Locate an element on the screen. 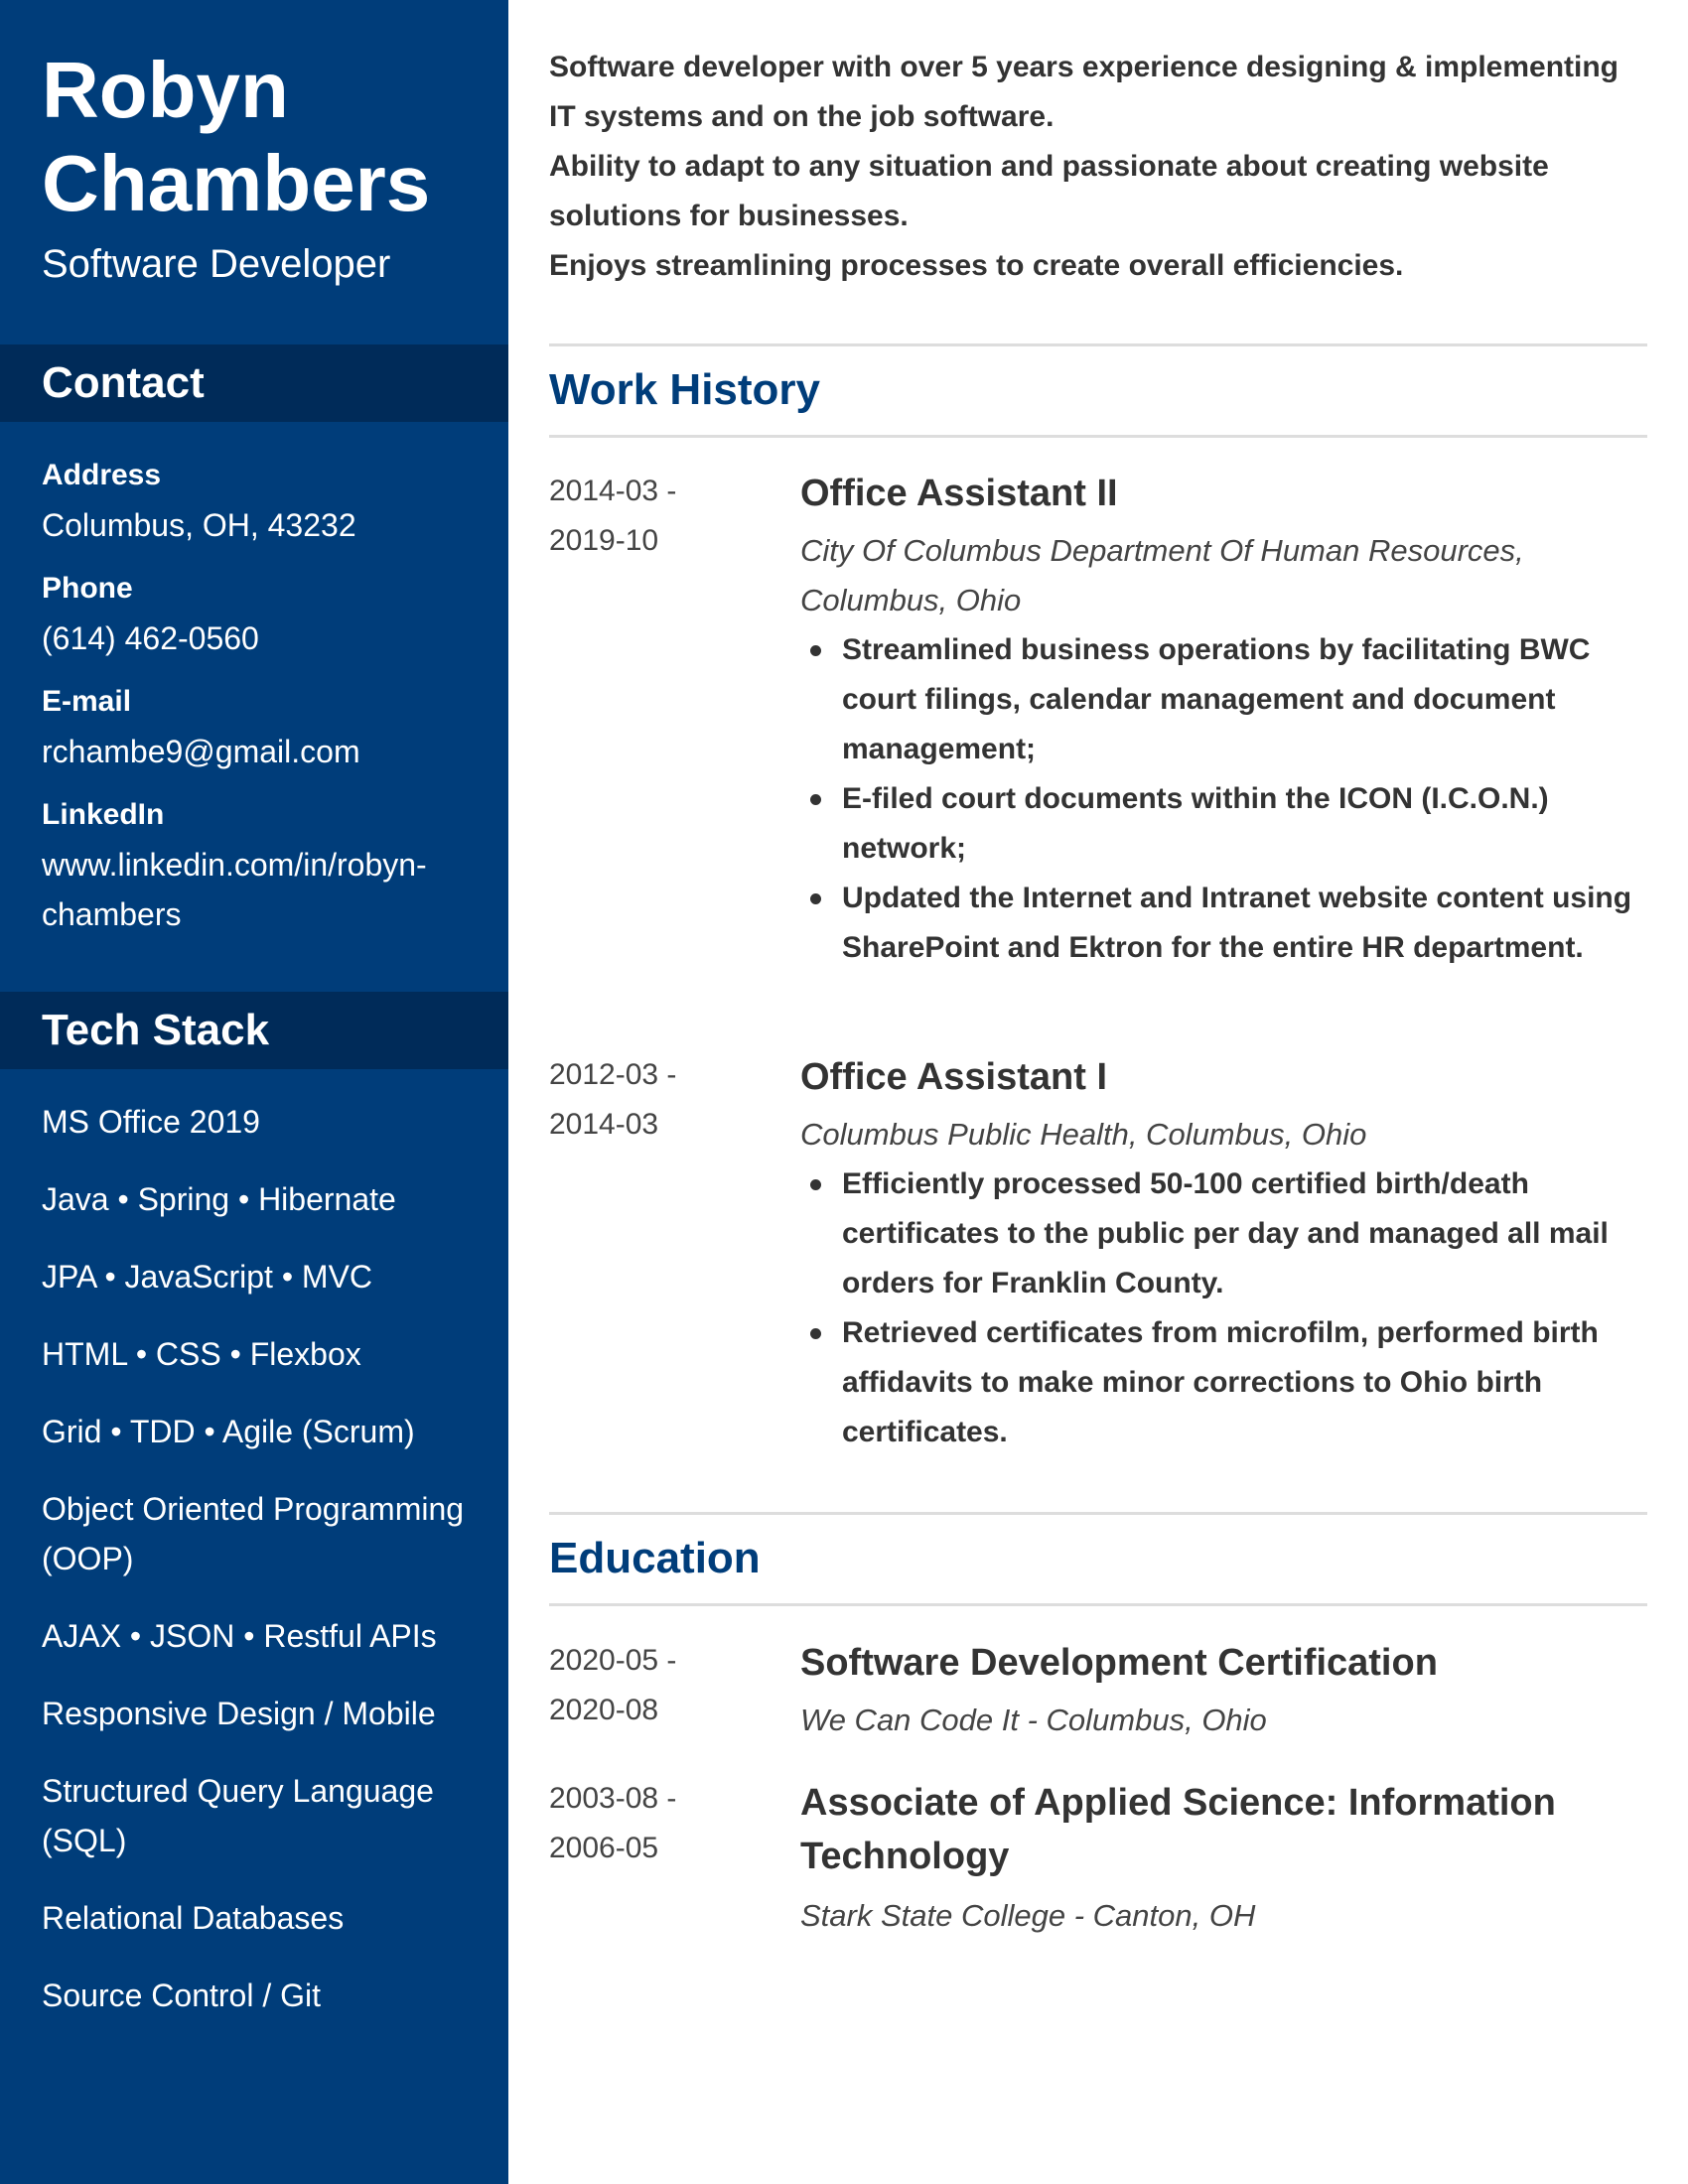 The width and height of the screenshot is (1688, 2184). entry-start: 2012-03 - is located at coordinates (613, 1074).